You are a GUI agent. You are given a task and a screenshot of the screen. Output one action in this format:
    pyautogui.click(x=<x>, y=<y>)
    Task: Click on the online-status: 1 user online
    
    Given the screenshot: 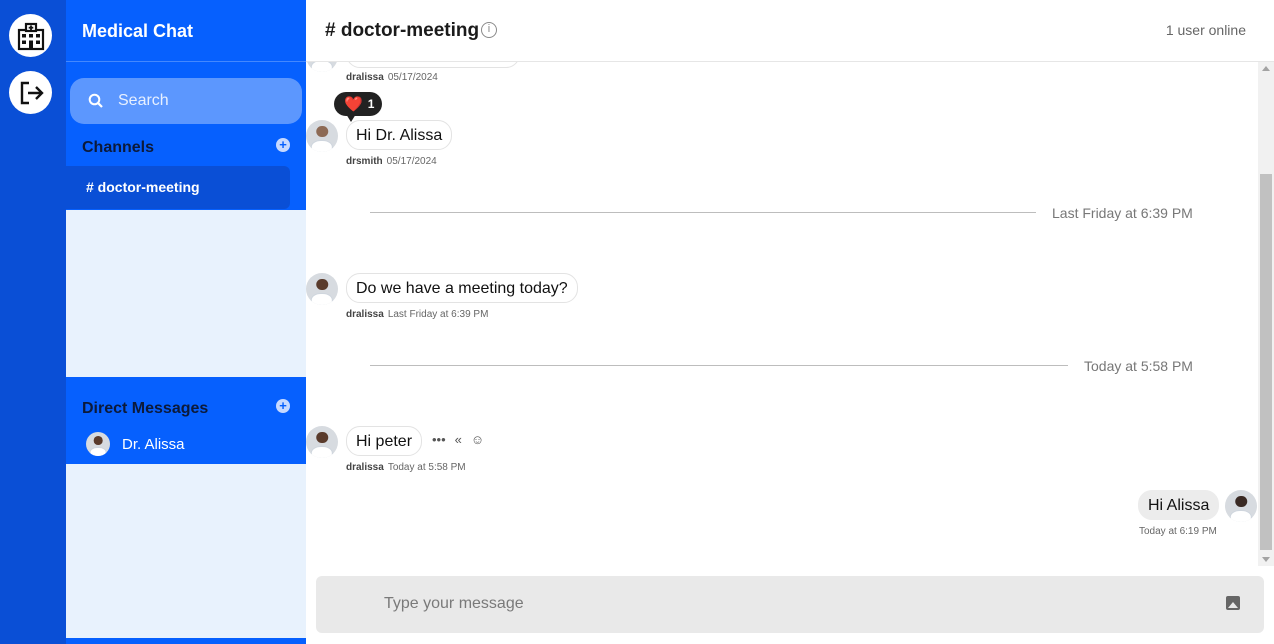 What is the action you would take?
    pyautogui.click(x=1205, y=30)
    